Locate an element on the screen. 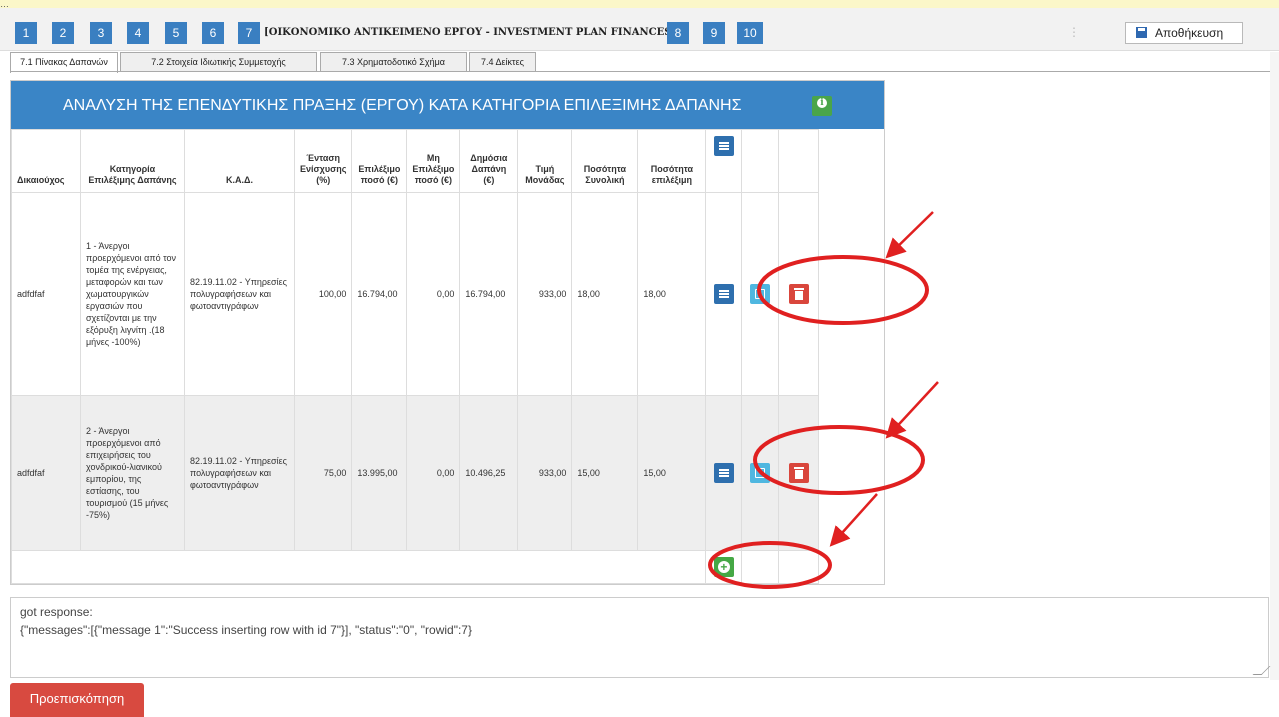 The image size is (1279, 717). add-row is located at coordinates (415, 567).